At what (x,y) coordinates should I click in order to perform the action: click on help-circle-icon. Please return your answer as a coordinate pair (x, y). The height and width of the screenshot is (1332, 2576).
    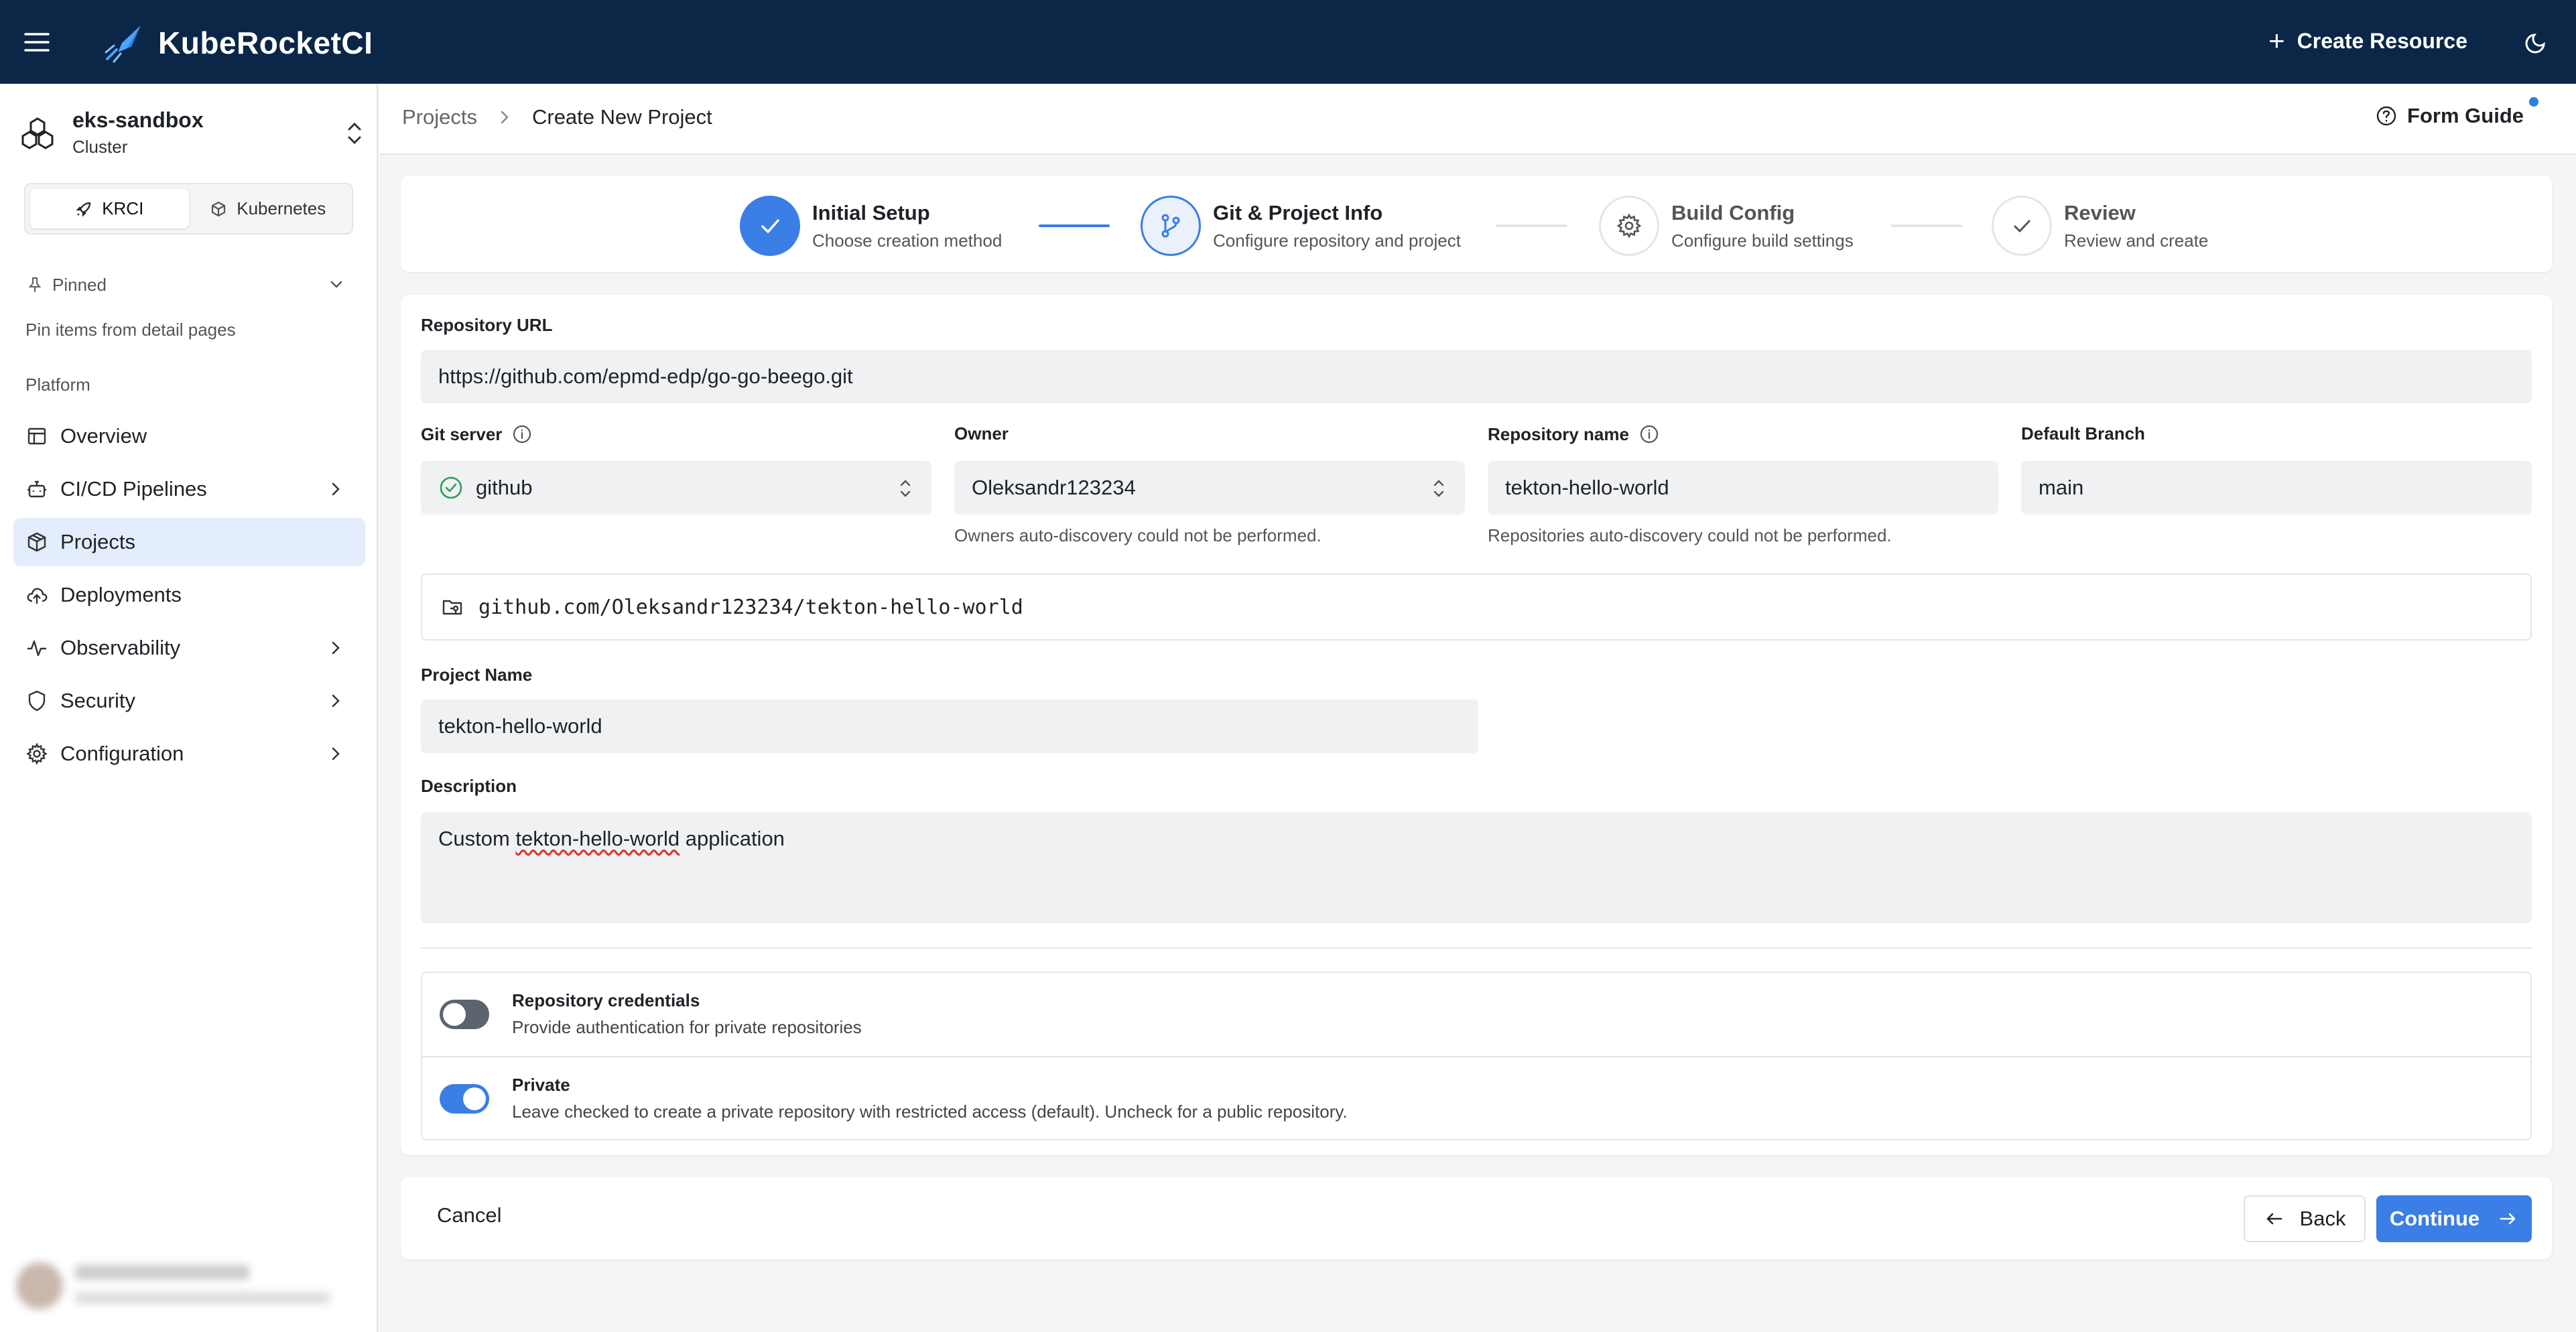
    Looking at the image, I should click on (2386, 116).